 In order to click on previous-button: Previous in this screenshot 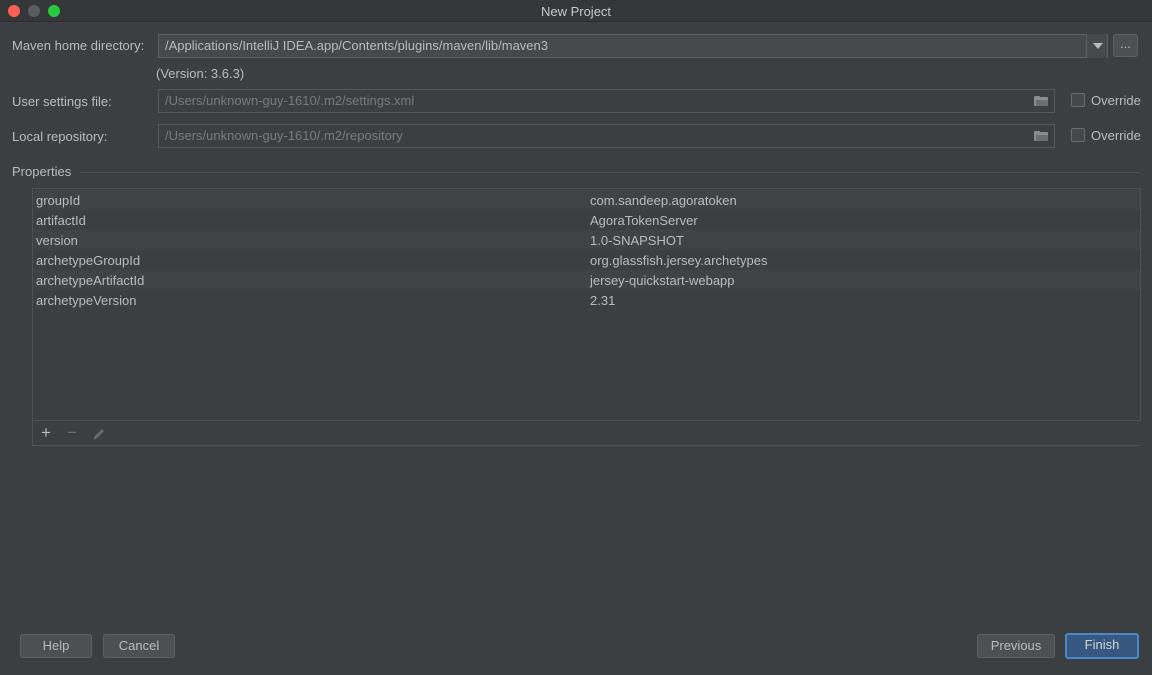, I will do `click(1016, 646)`.